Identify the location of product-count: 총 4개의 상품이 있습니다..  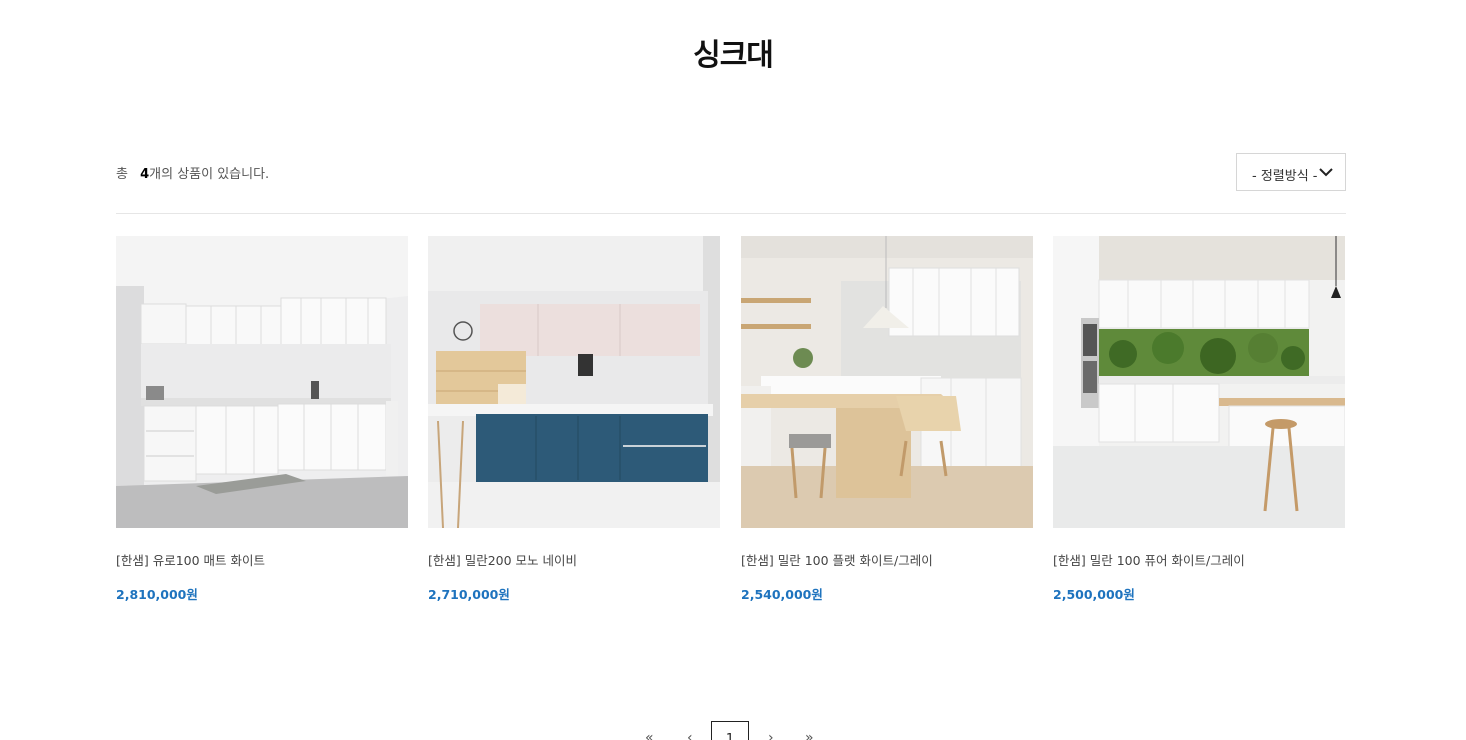
(192, 172).